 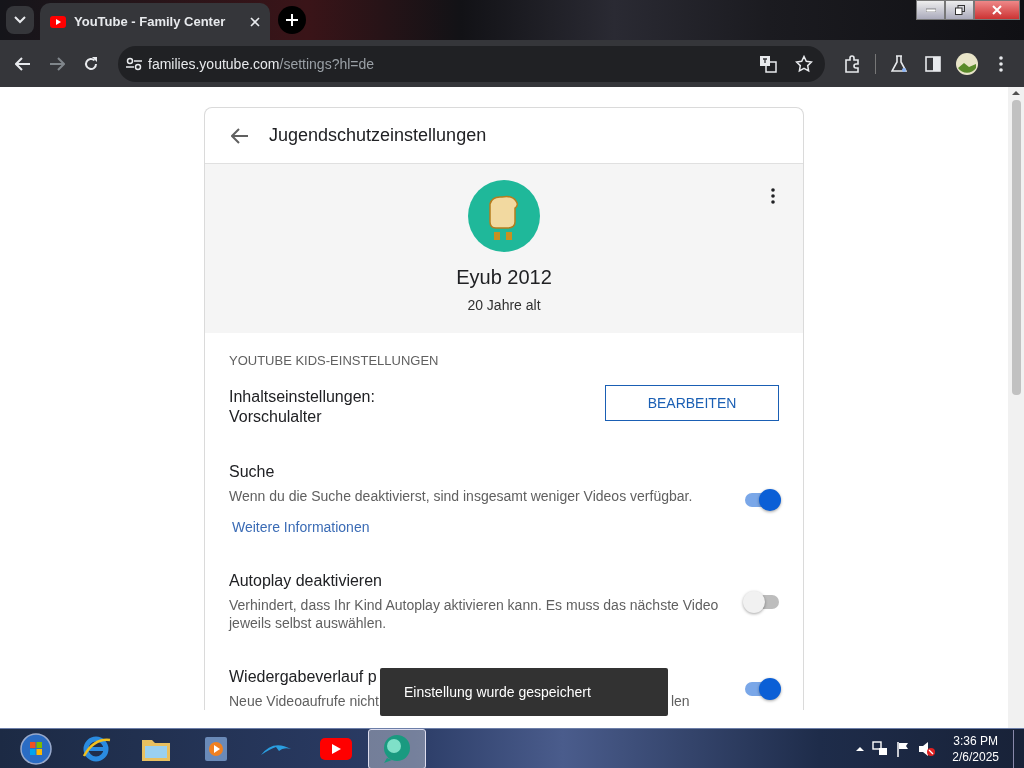 I want to click on edit-button: BEARBEITEN, so click(x=692, y=403).